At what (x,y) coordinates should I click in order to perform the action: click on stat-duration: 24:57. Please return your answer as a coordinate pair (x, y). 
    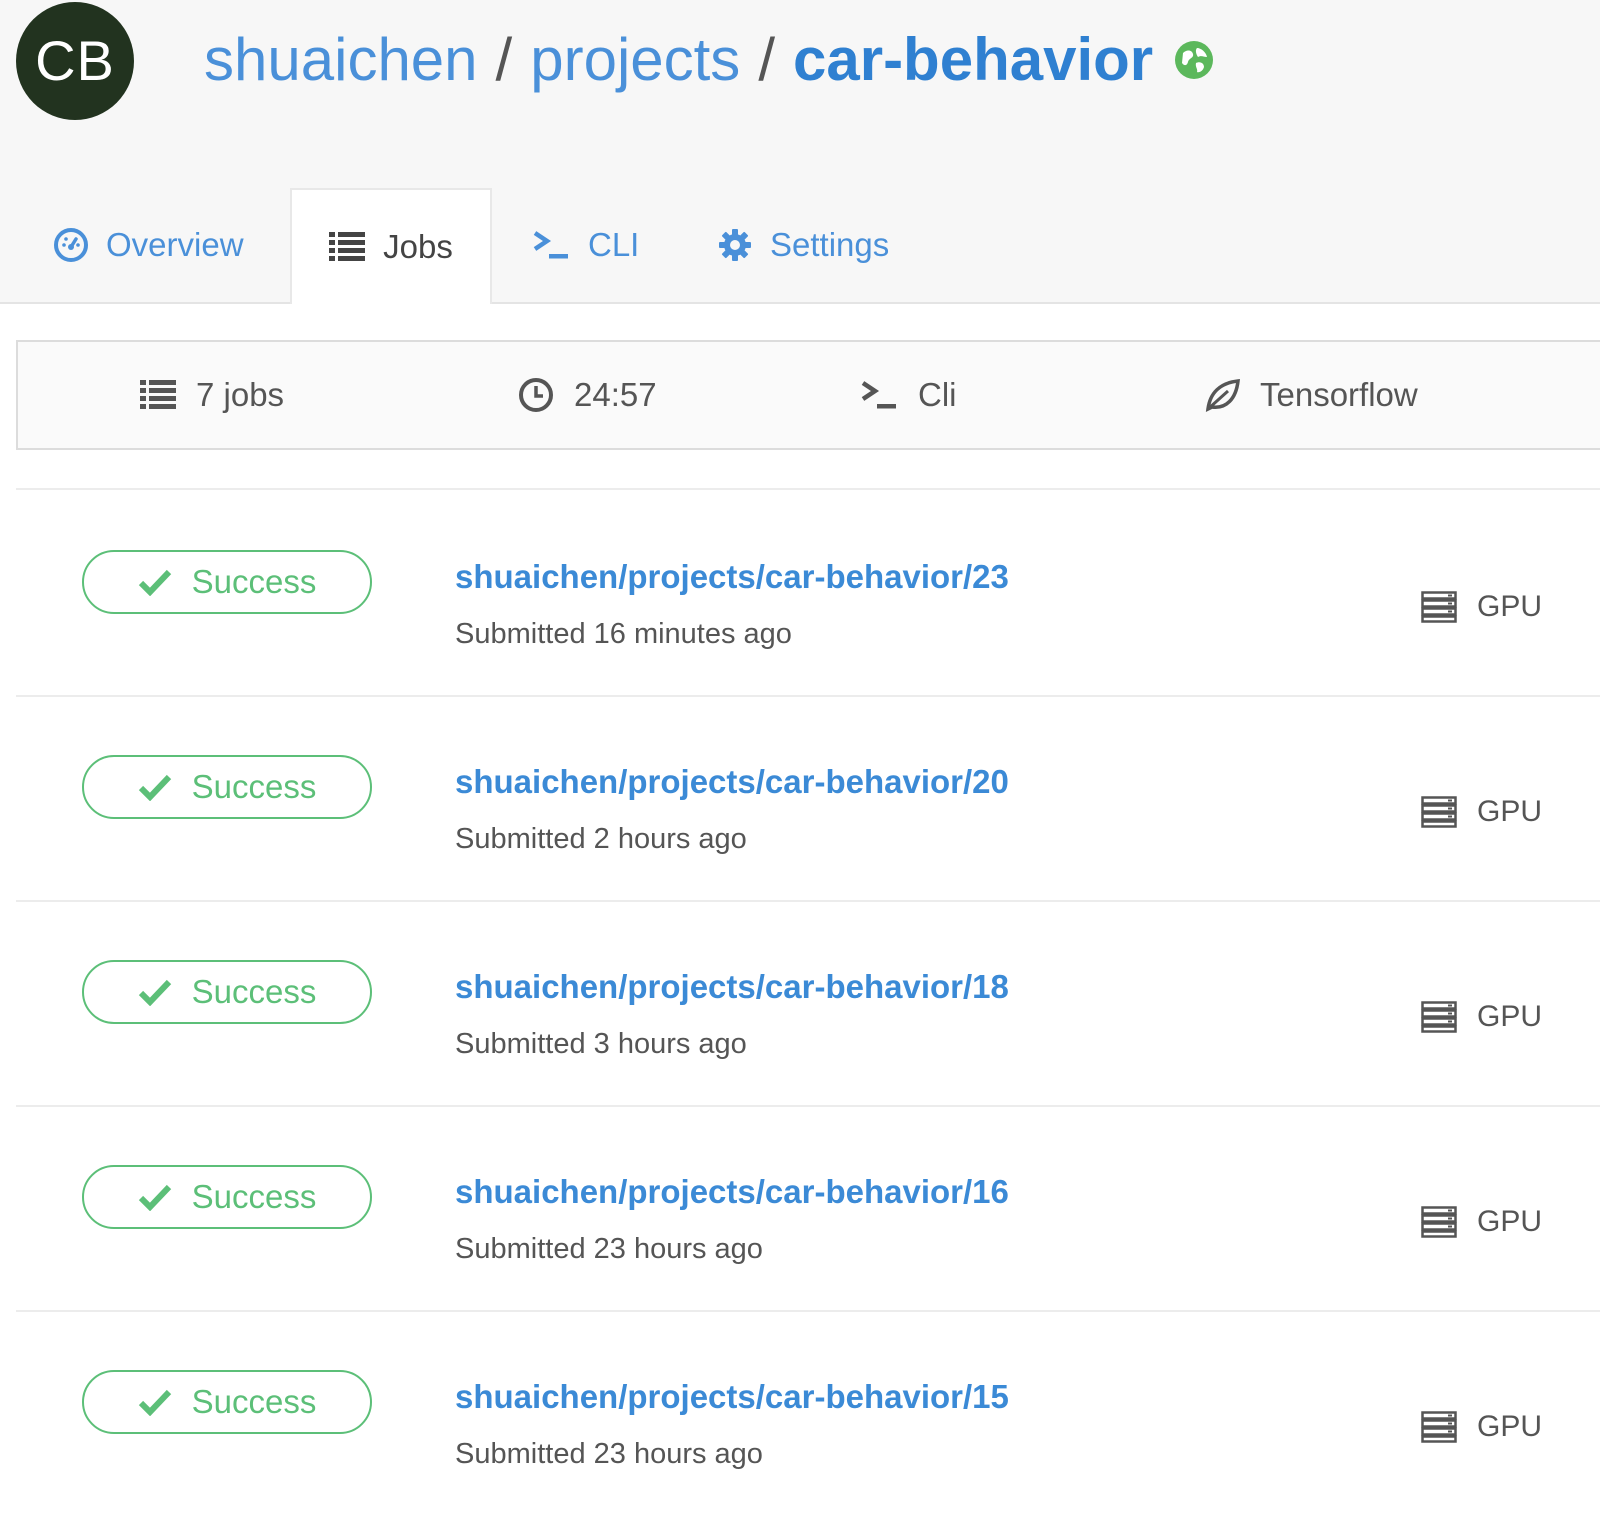
    Looking at the image, I should click on (587, 395).